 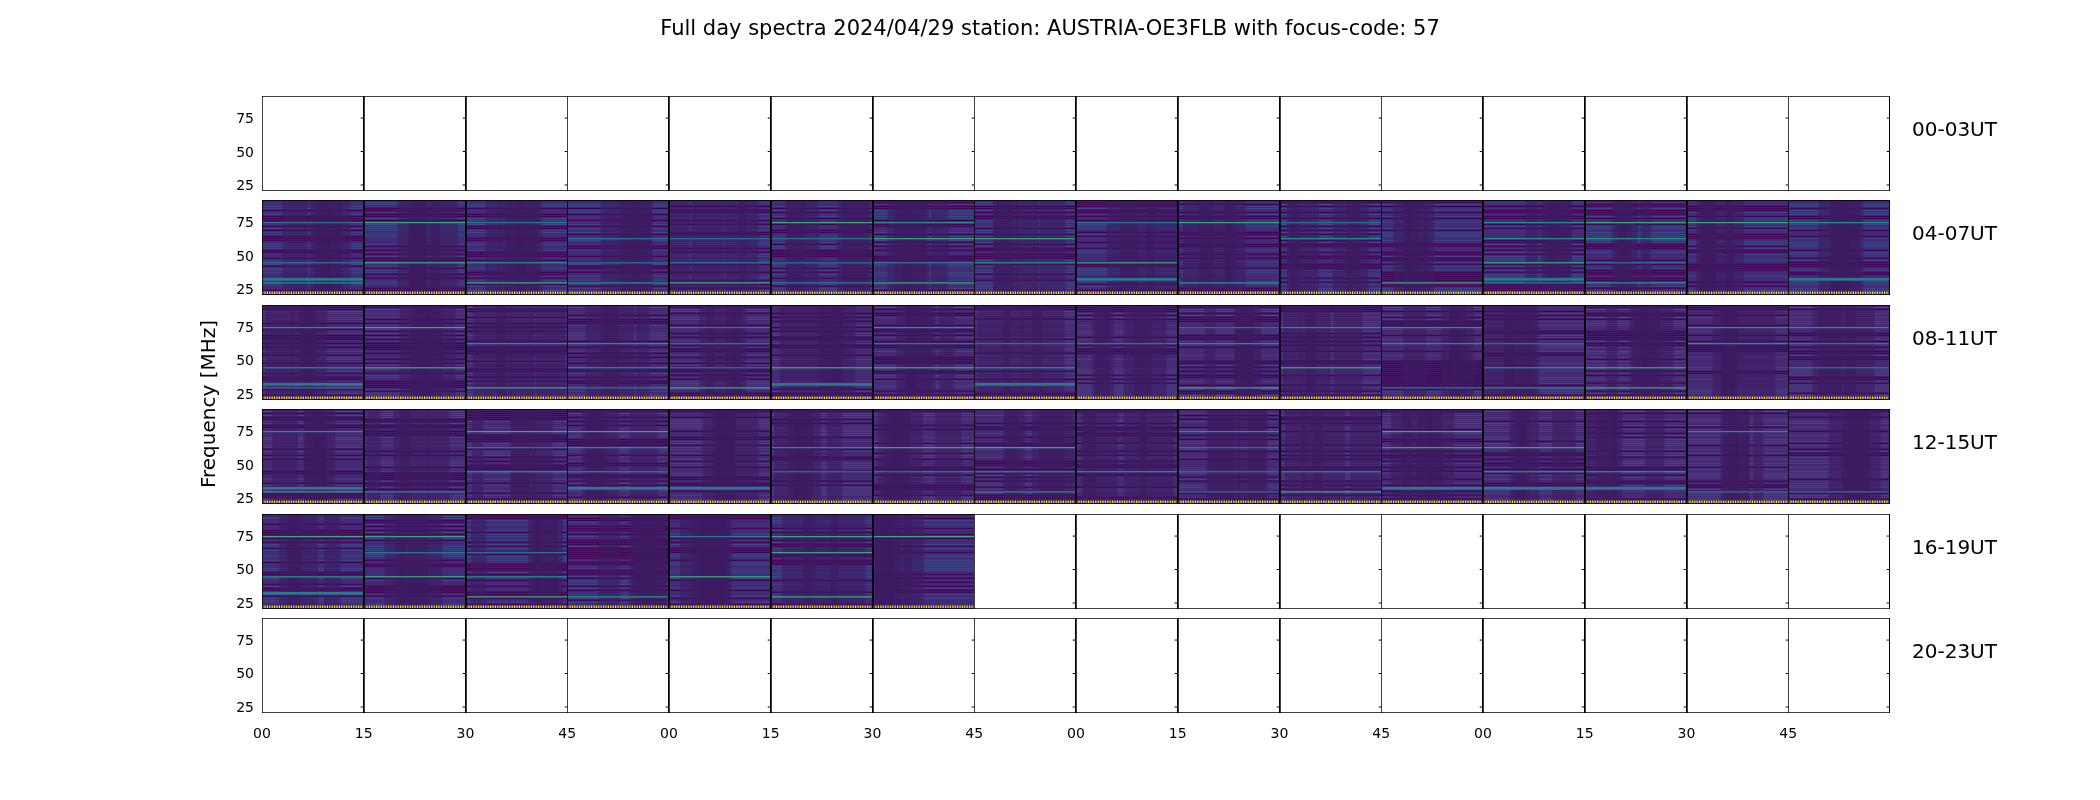 What do you see at coordinates (1954, 442) in the screenshot?
I see `row-label: 12-15UT` at bounding box center [1954, 442].